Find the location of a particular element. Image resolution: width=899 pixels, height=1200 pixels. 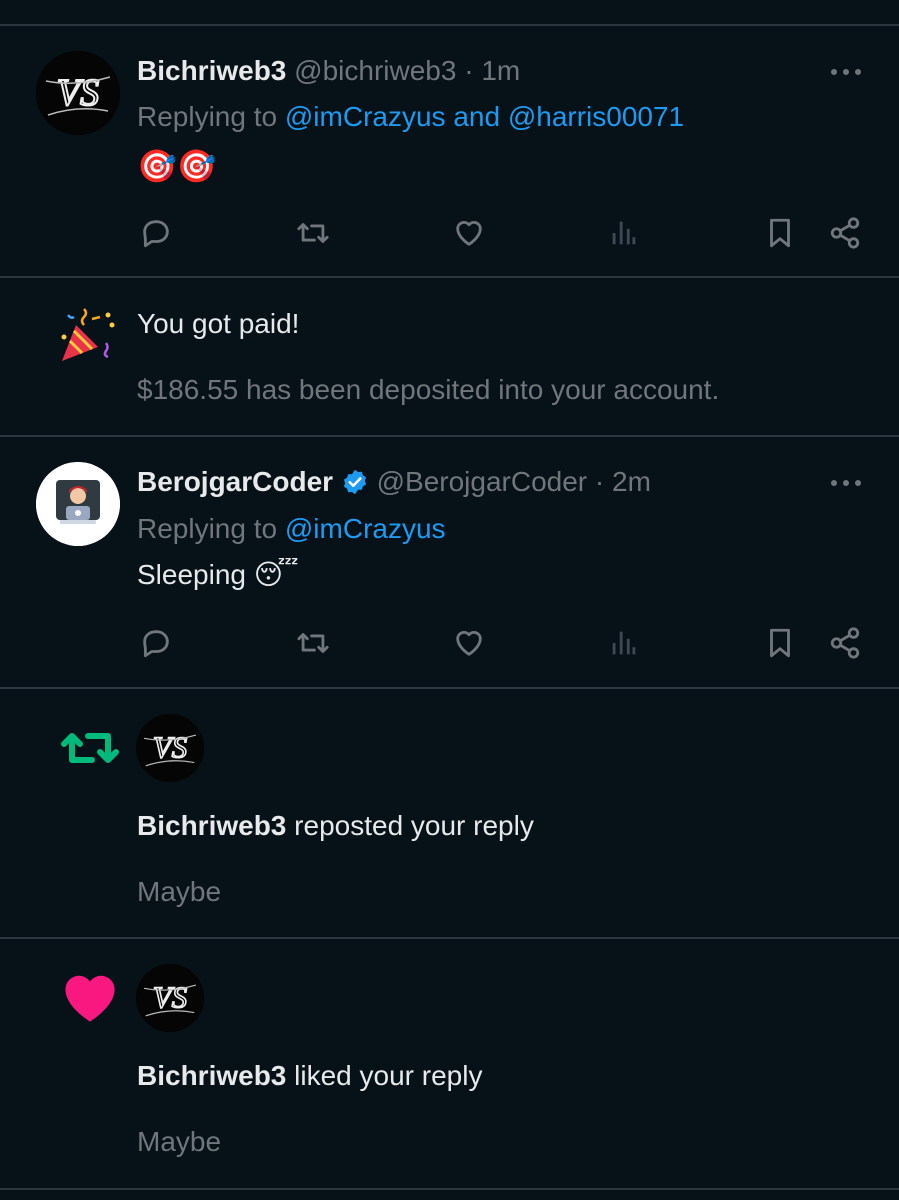

mention-link: @harris00071 is located at coordinates (596, 116).